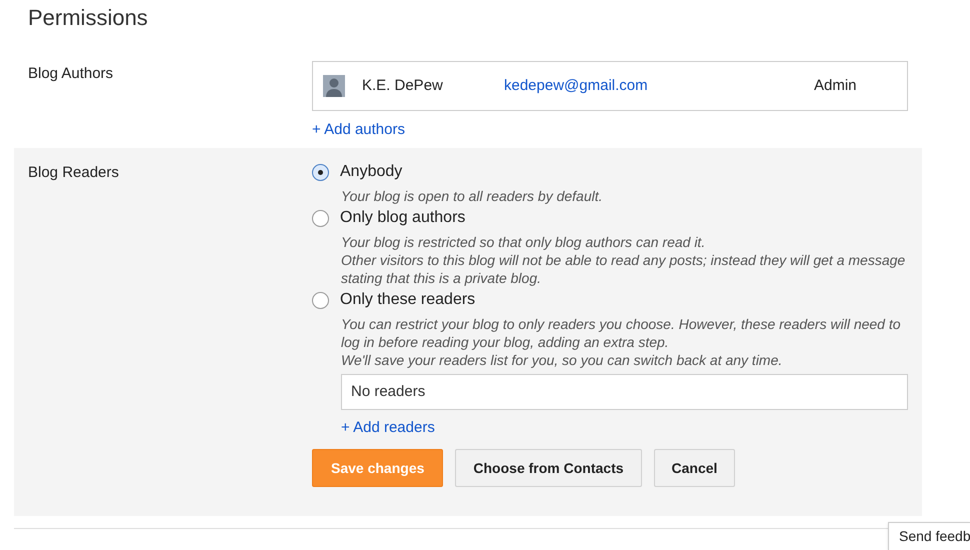 Image resolution: width=970 pixels, height=550 pixels. What do you see at coordinates (472, 196) in the screenshot?
I see `option-description: Your blog is open to all readers by default.` at bounding box center [472, 196].